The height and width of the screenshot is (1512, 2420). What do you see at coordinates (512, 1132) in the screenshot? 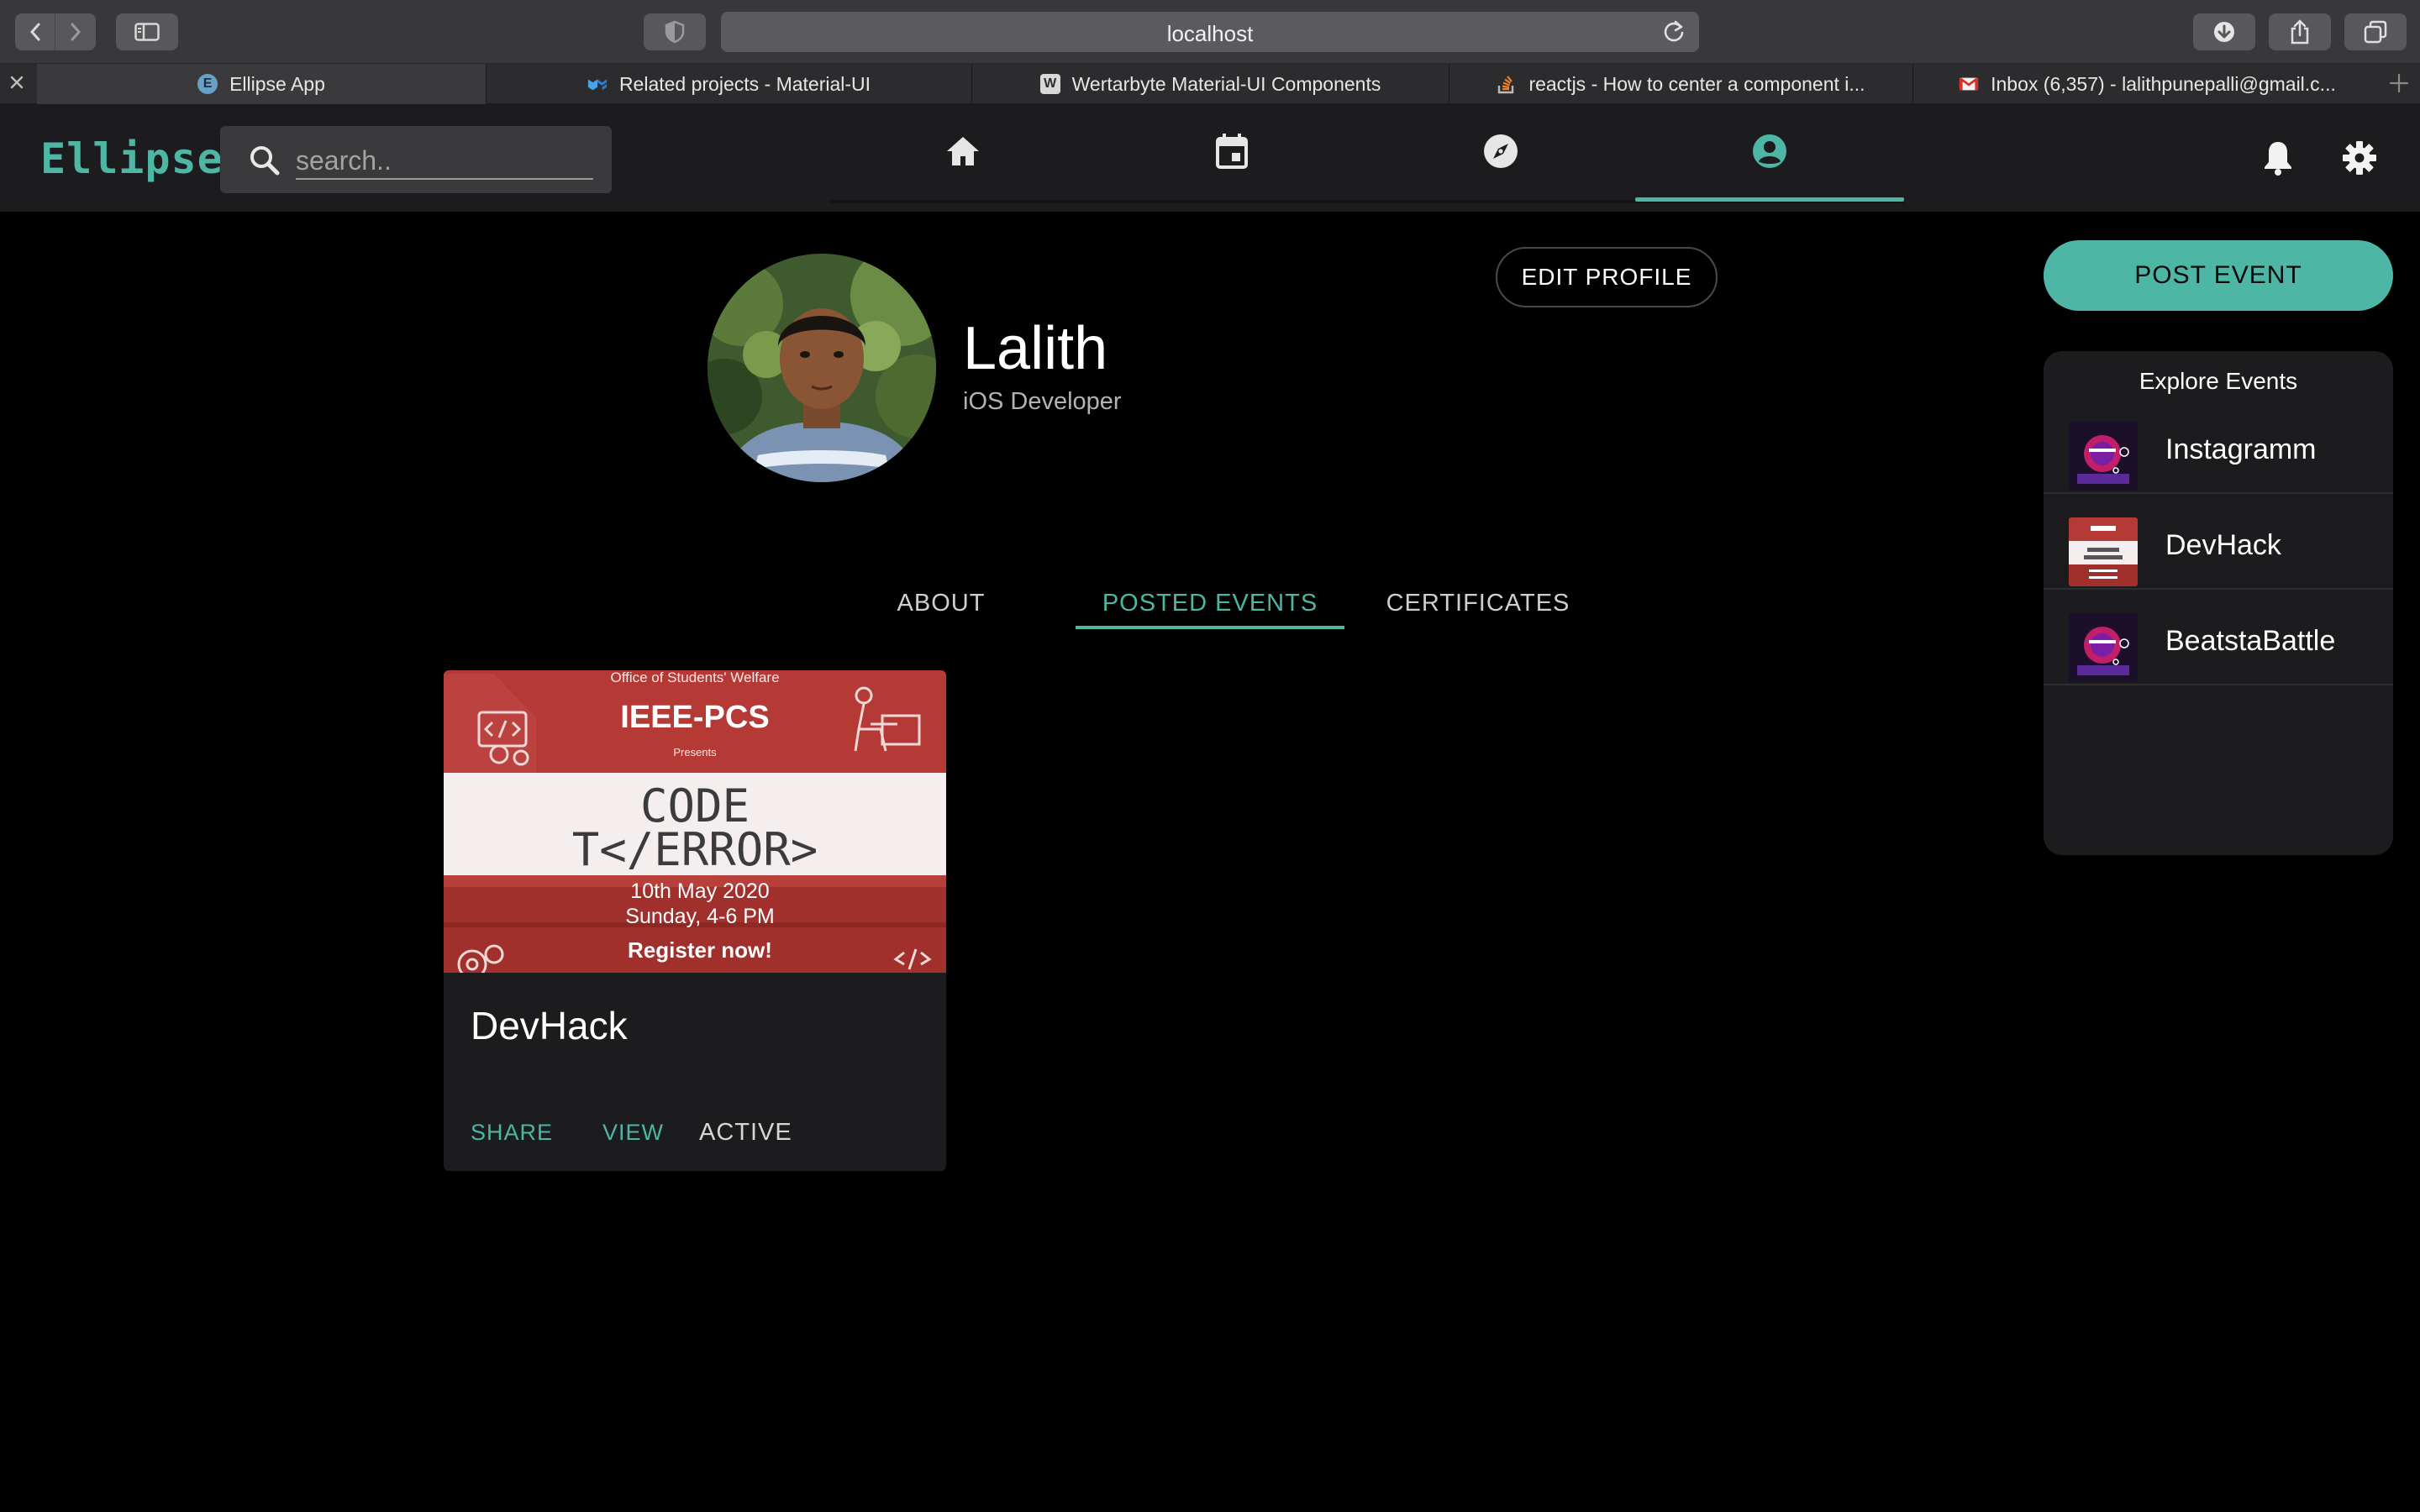
I see `share-button: SHARE` at bounding box center [512, 1132].